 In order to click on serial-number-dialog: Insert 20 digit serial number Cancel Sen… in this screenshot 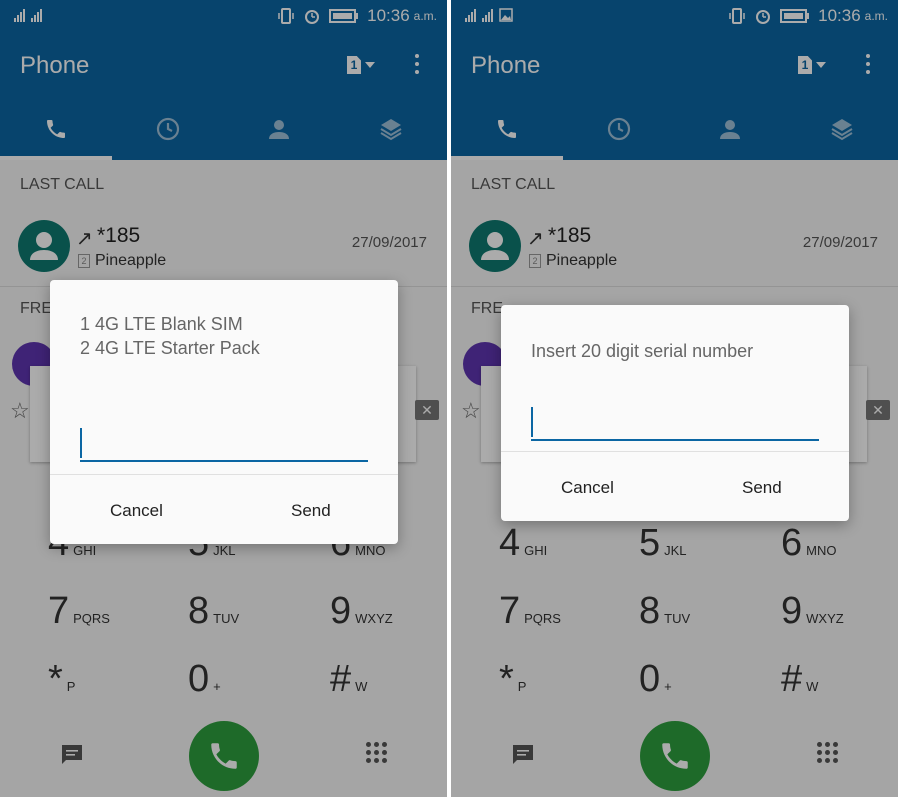, I will do `click(675, 413)`.